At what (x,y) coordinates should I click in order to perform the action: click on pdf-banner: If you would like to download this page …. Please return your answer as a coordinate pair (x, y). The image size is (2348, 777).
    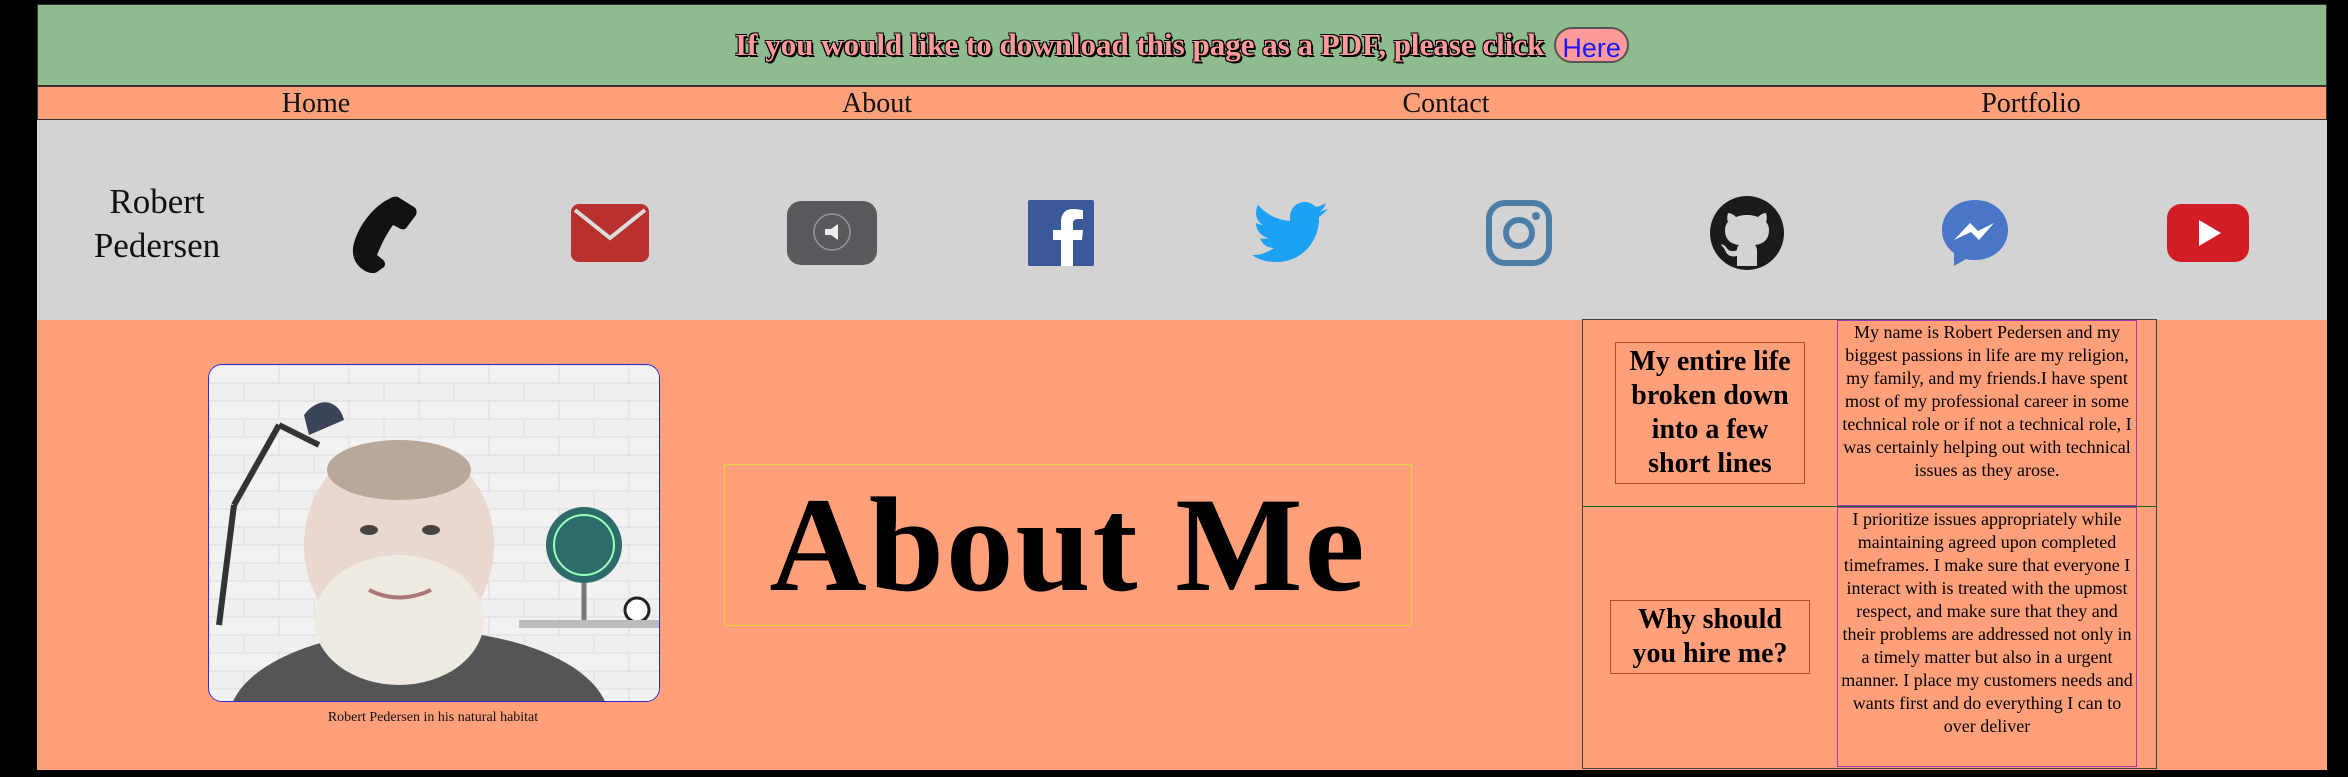
    Looking at the image, I should click on (1182, 45).